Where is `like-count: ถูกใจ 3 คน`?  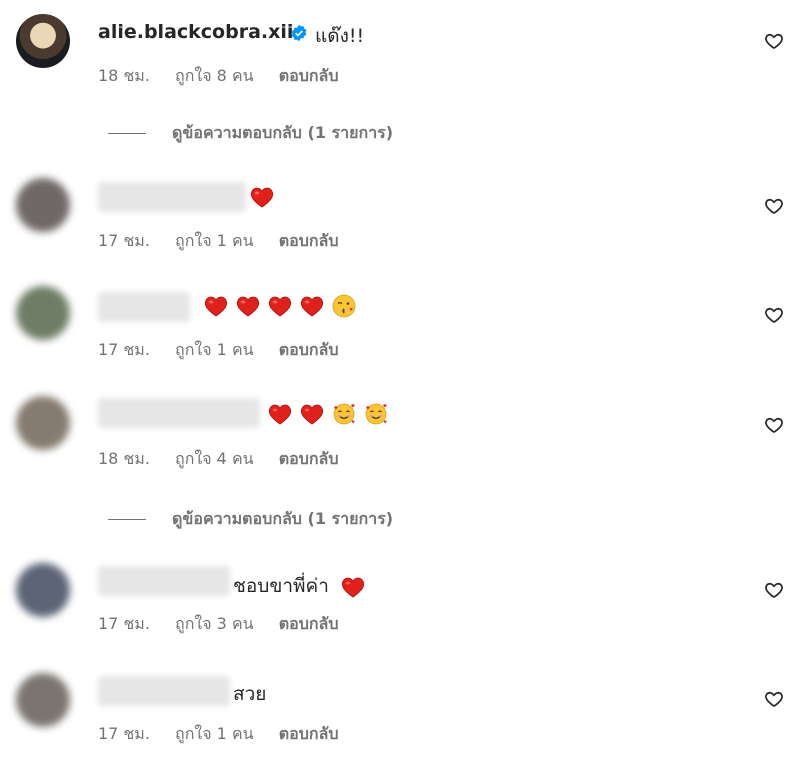 like-count: ถูกใจ 3 คน is located at coordinates (214, 623).